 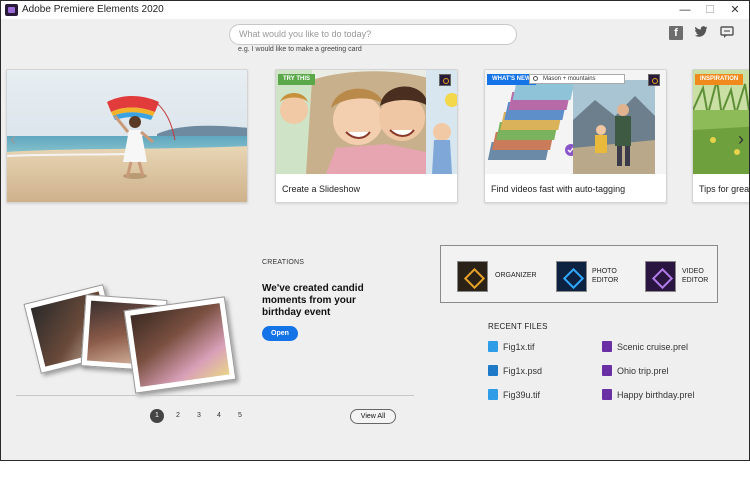 What do you see at coordinates (643, 371) in the screenshot?
I see `file-name: Ohio trip.prel` at bounding box center [643, 371].